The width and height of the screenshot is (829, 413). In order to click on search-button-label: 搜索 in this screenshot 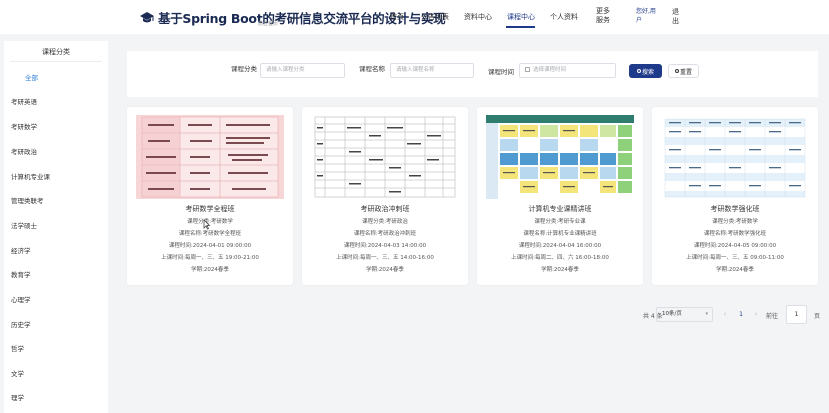, I will do `click(647, 72)`.